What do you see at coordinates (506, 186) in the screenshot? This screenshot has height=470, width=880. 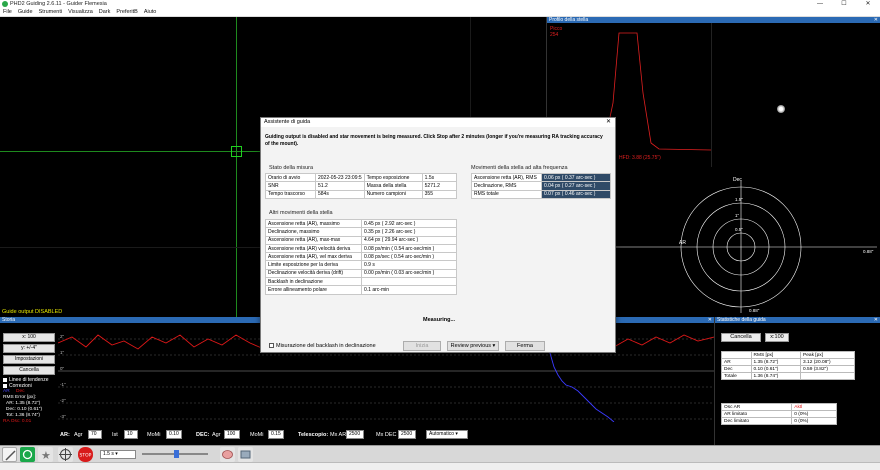 I see `table-cell: Declinazione, RMS` at bounding box center [506, 186].